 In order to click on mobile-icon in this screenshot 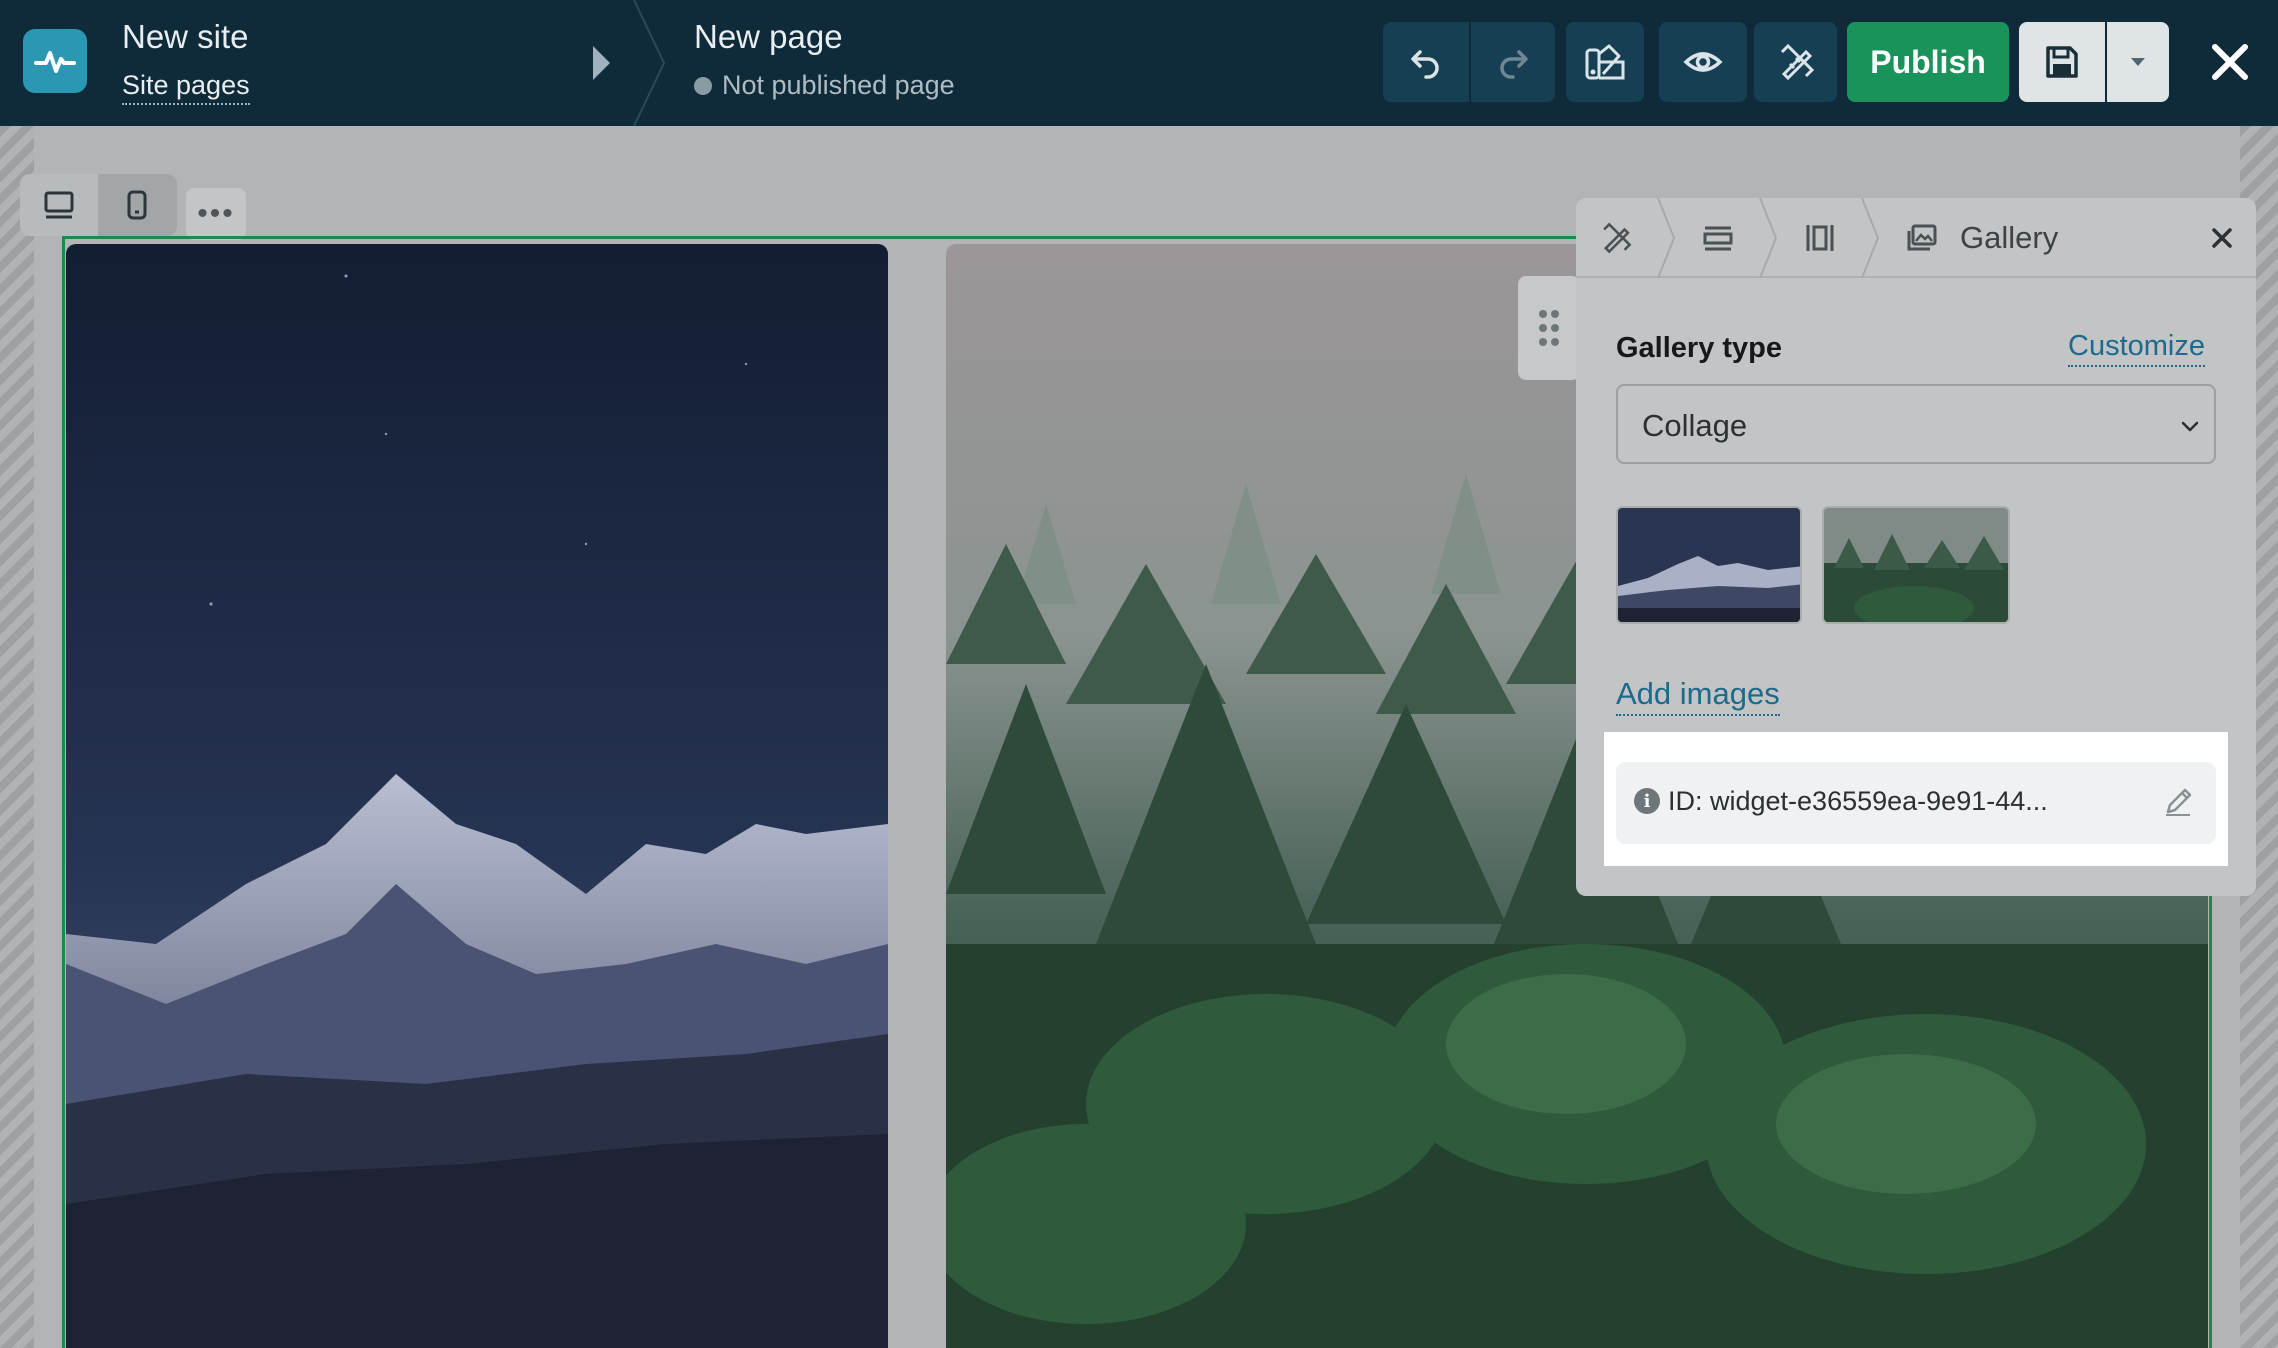, I will do `click(137, 205)`.